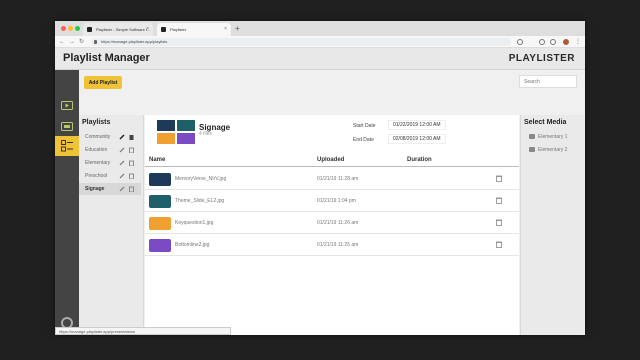 The width and height of the screenshot is (640, 360). Describe the element at coordinates (67, 202) in the screenshot. I see `left-rail` at that location.